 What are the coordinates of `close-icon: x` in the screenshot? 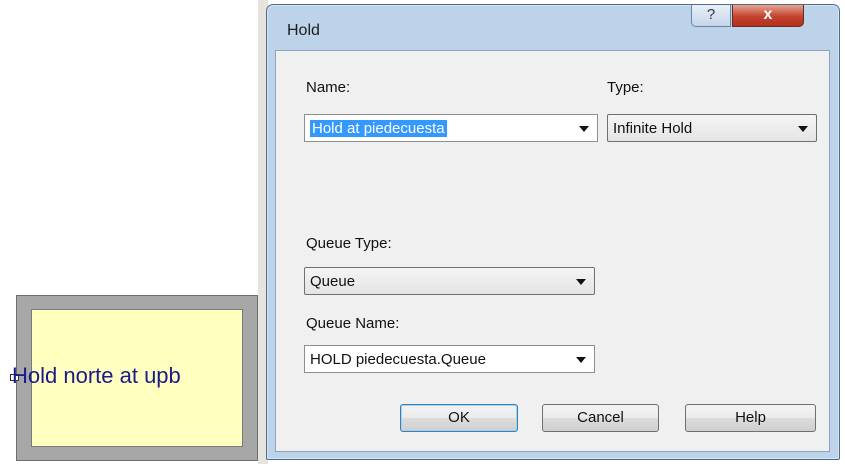 It's located at (768, 14).